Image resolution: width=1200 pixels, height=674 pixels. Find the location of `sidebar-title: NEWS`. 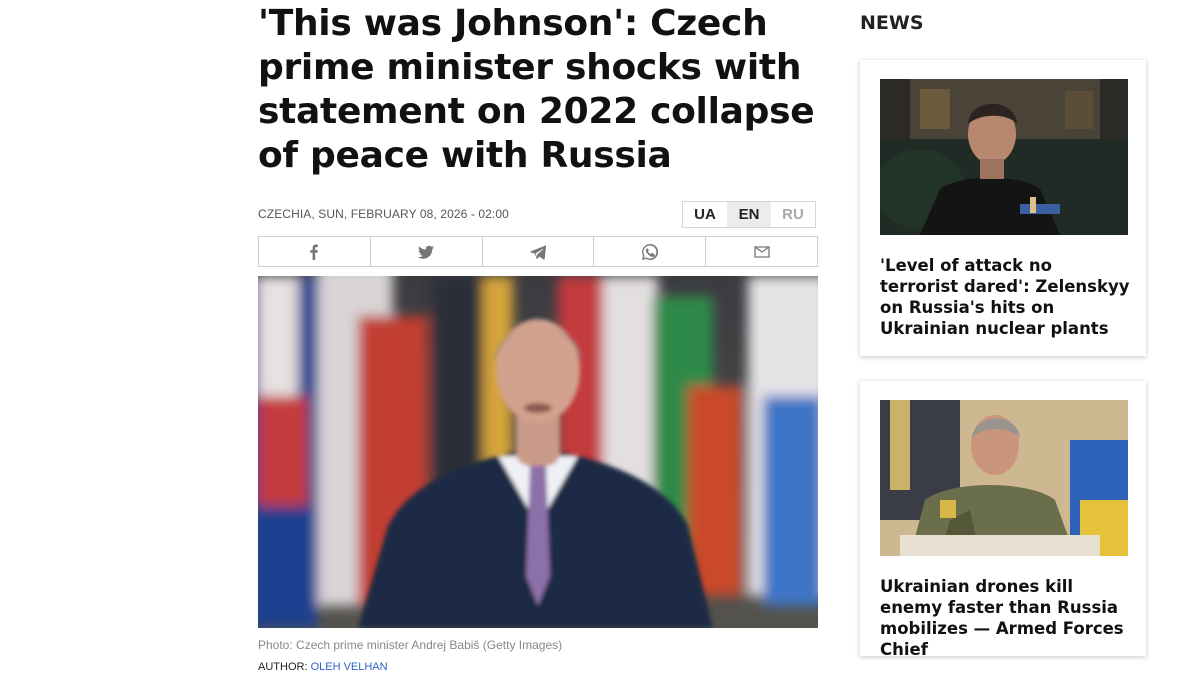

sidebar-title: NEWS is located at coordinates (892, 23).